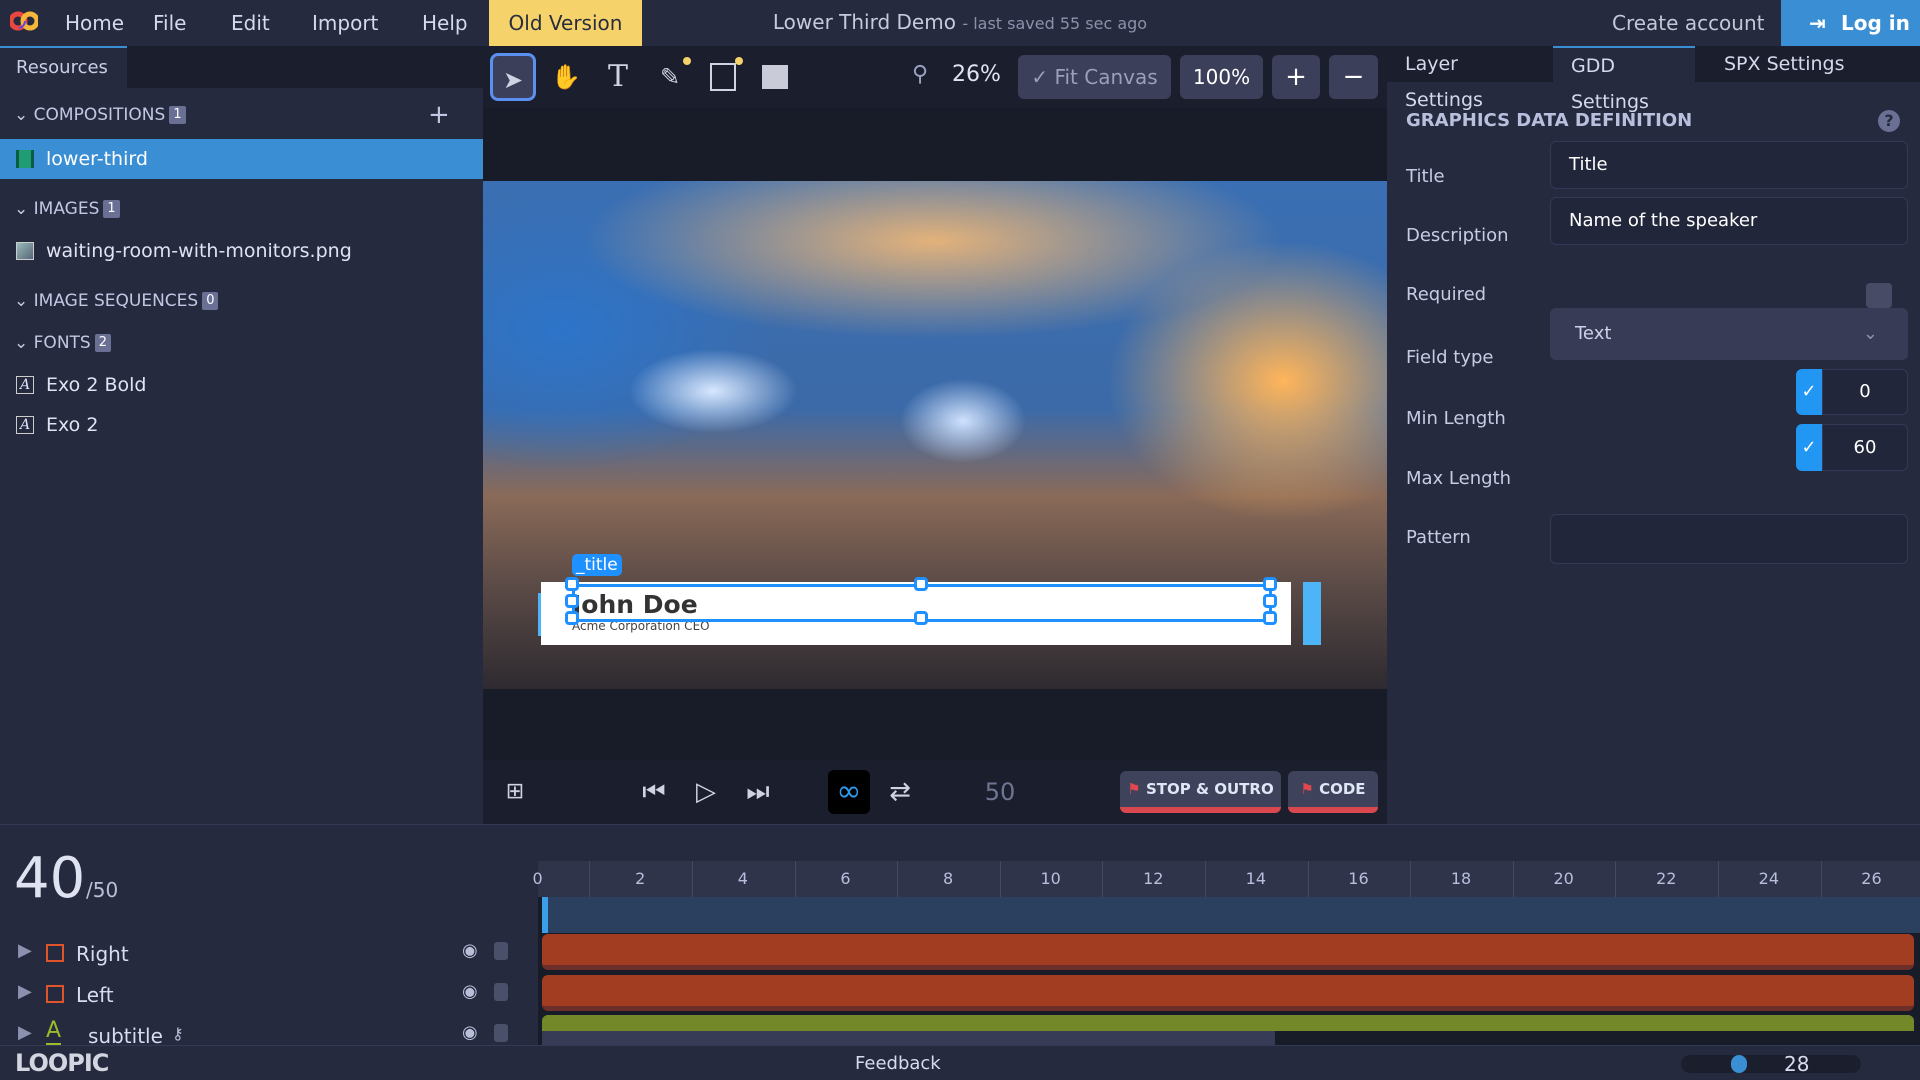  I want to click on max-length-checkbox: ✓, so click(1809, 447).